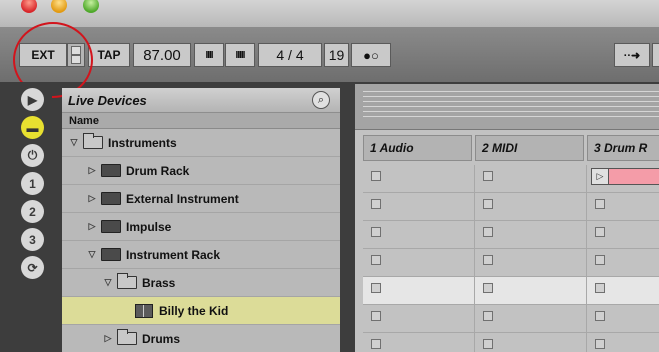 Image resolution: width=659 pixels, height=352 pixels. I want to click on ext-sync-button: EXT, so click(43, 55).